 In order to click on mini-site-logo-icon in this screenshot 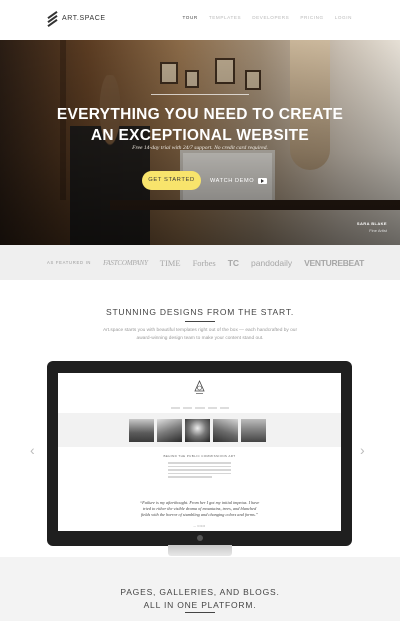, I will do `click(199, 387)`.